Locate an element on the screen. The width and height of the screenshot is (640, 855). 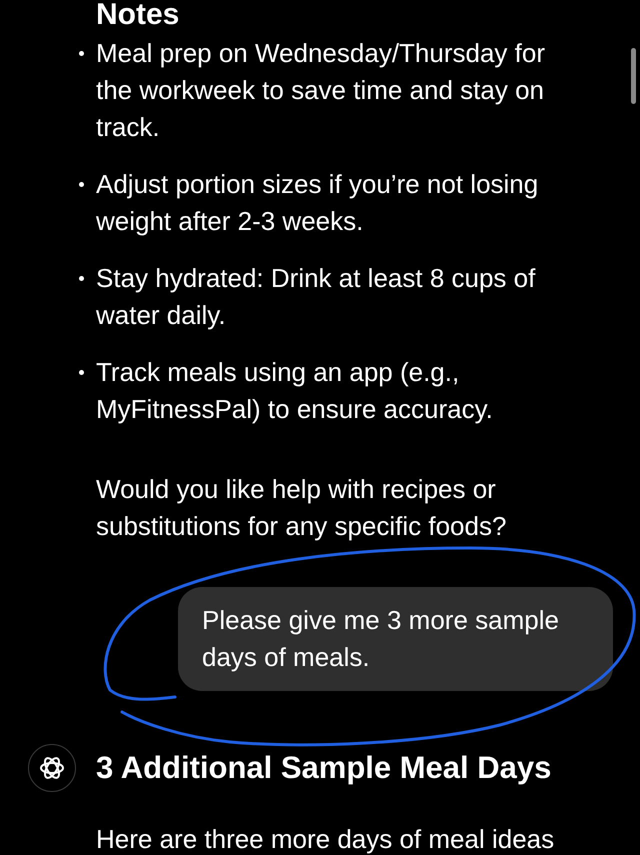
note-item: Adjust portion sizes if you’re not losing weight after 2-3 weeks. is located at coordinates (318, 203).